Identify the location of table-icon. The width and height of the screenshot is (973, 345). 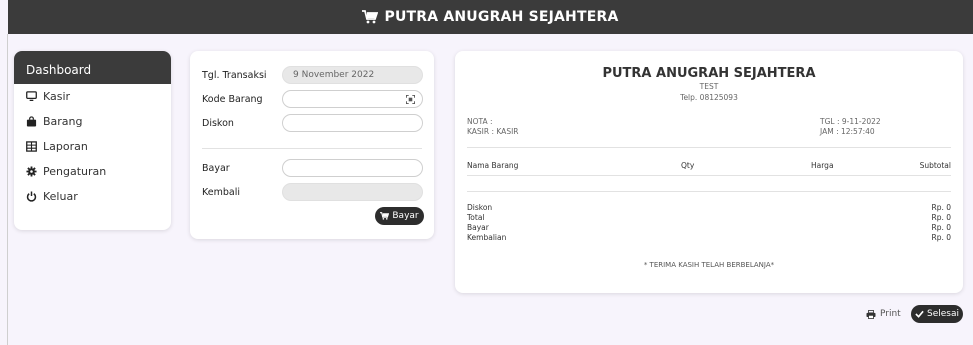
(31, 146).